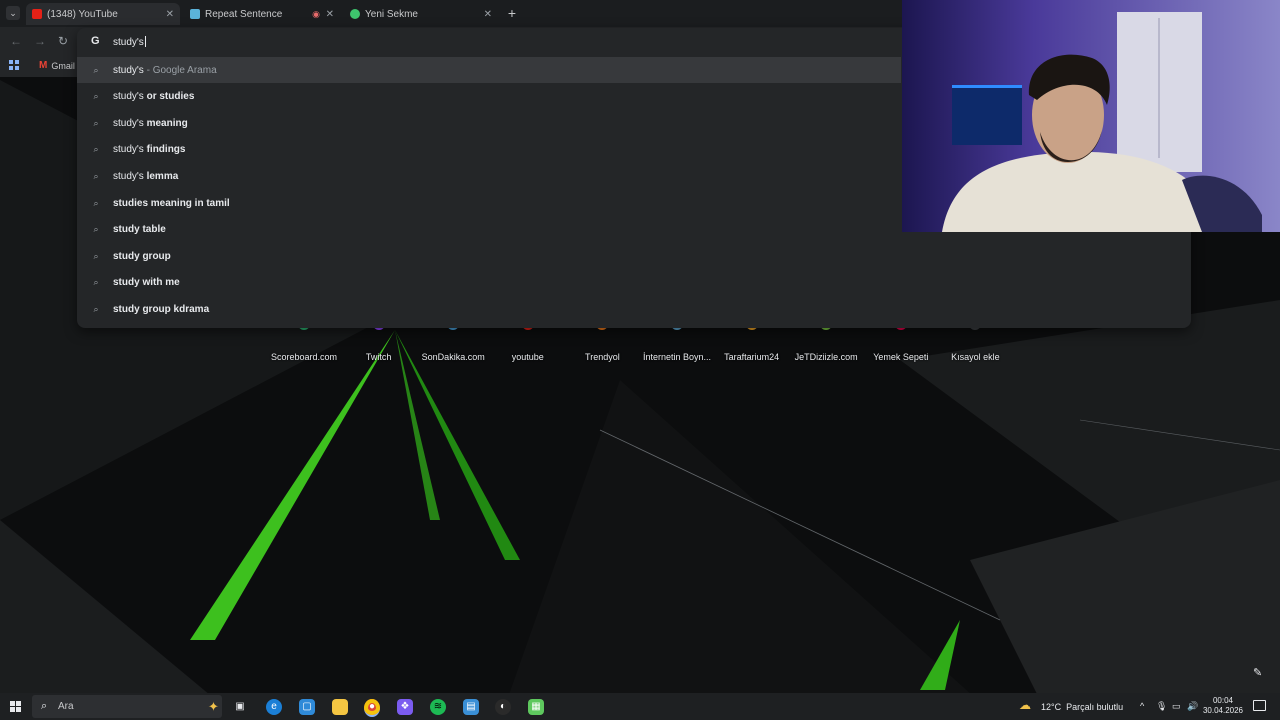 This screenshot has width=1280, height=720. I want to click on suggestion-completion: study group kdrama, so click(161, 309).